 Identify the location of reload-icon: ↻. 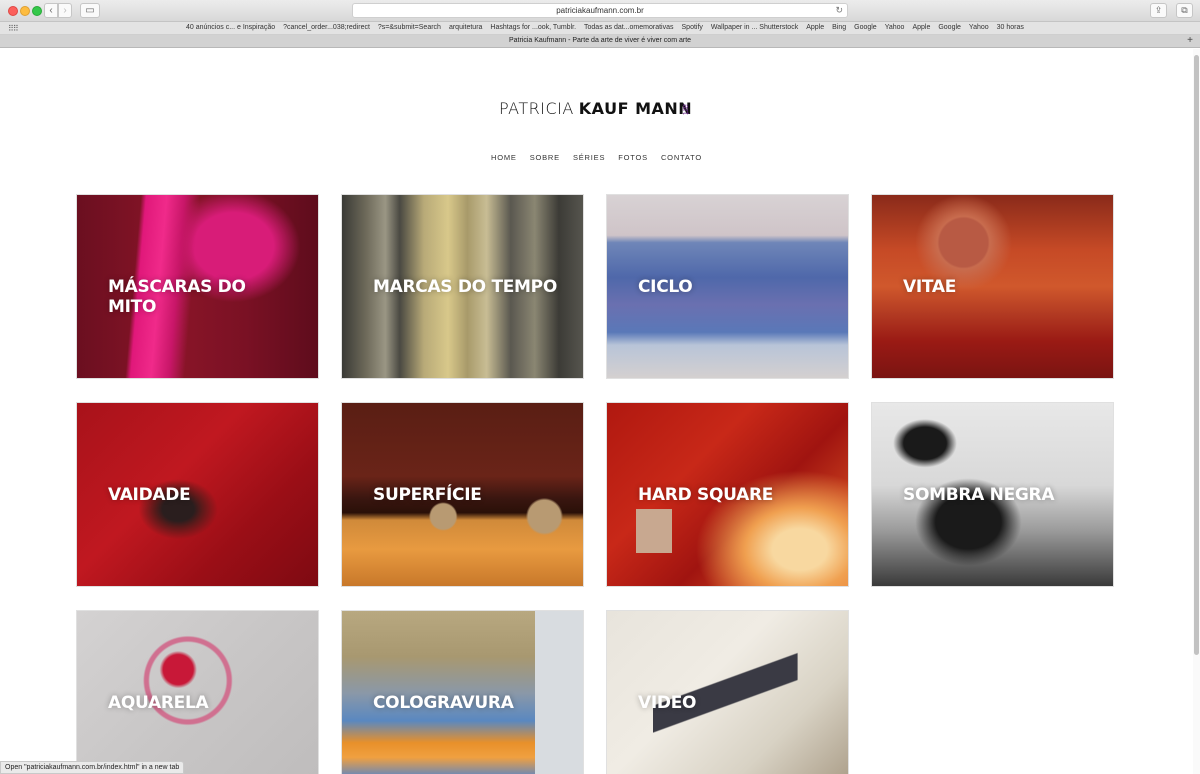
(839, 10).